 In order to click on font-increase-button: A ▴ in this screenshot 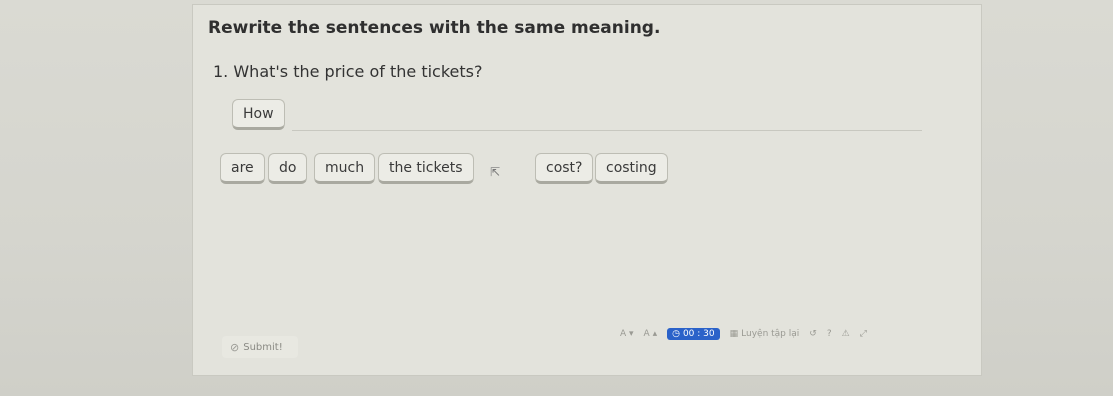, I will do `click(651, 334)`.